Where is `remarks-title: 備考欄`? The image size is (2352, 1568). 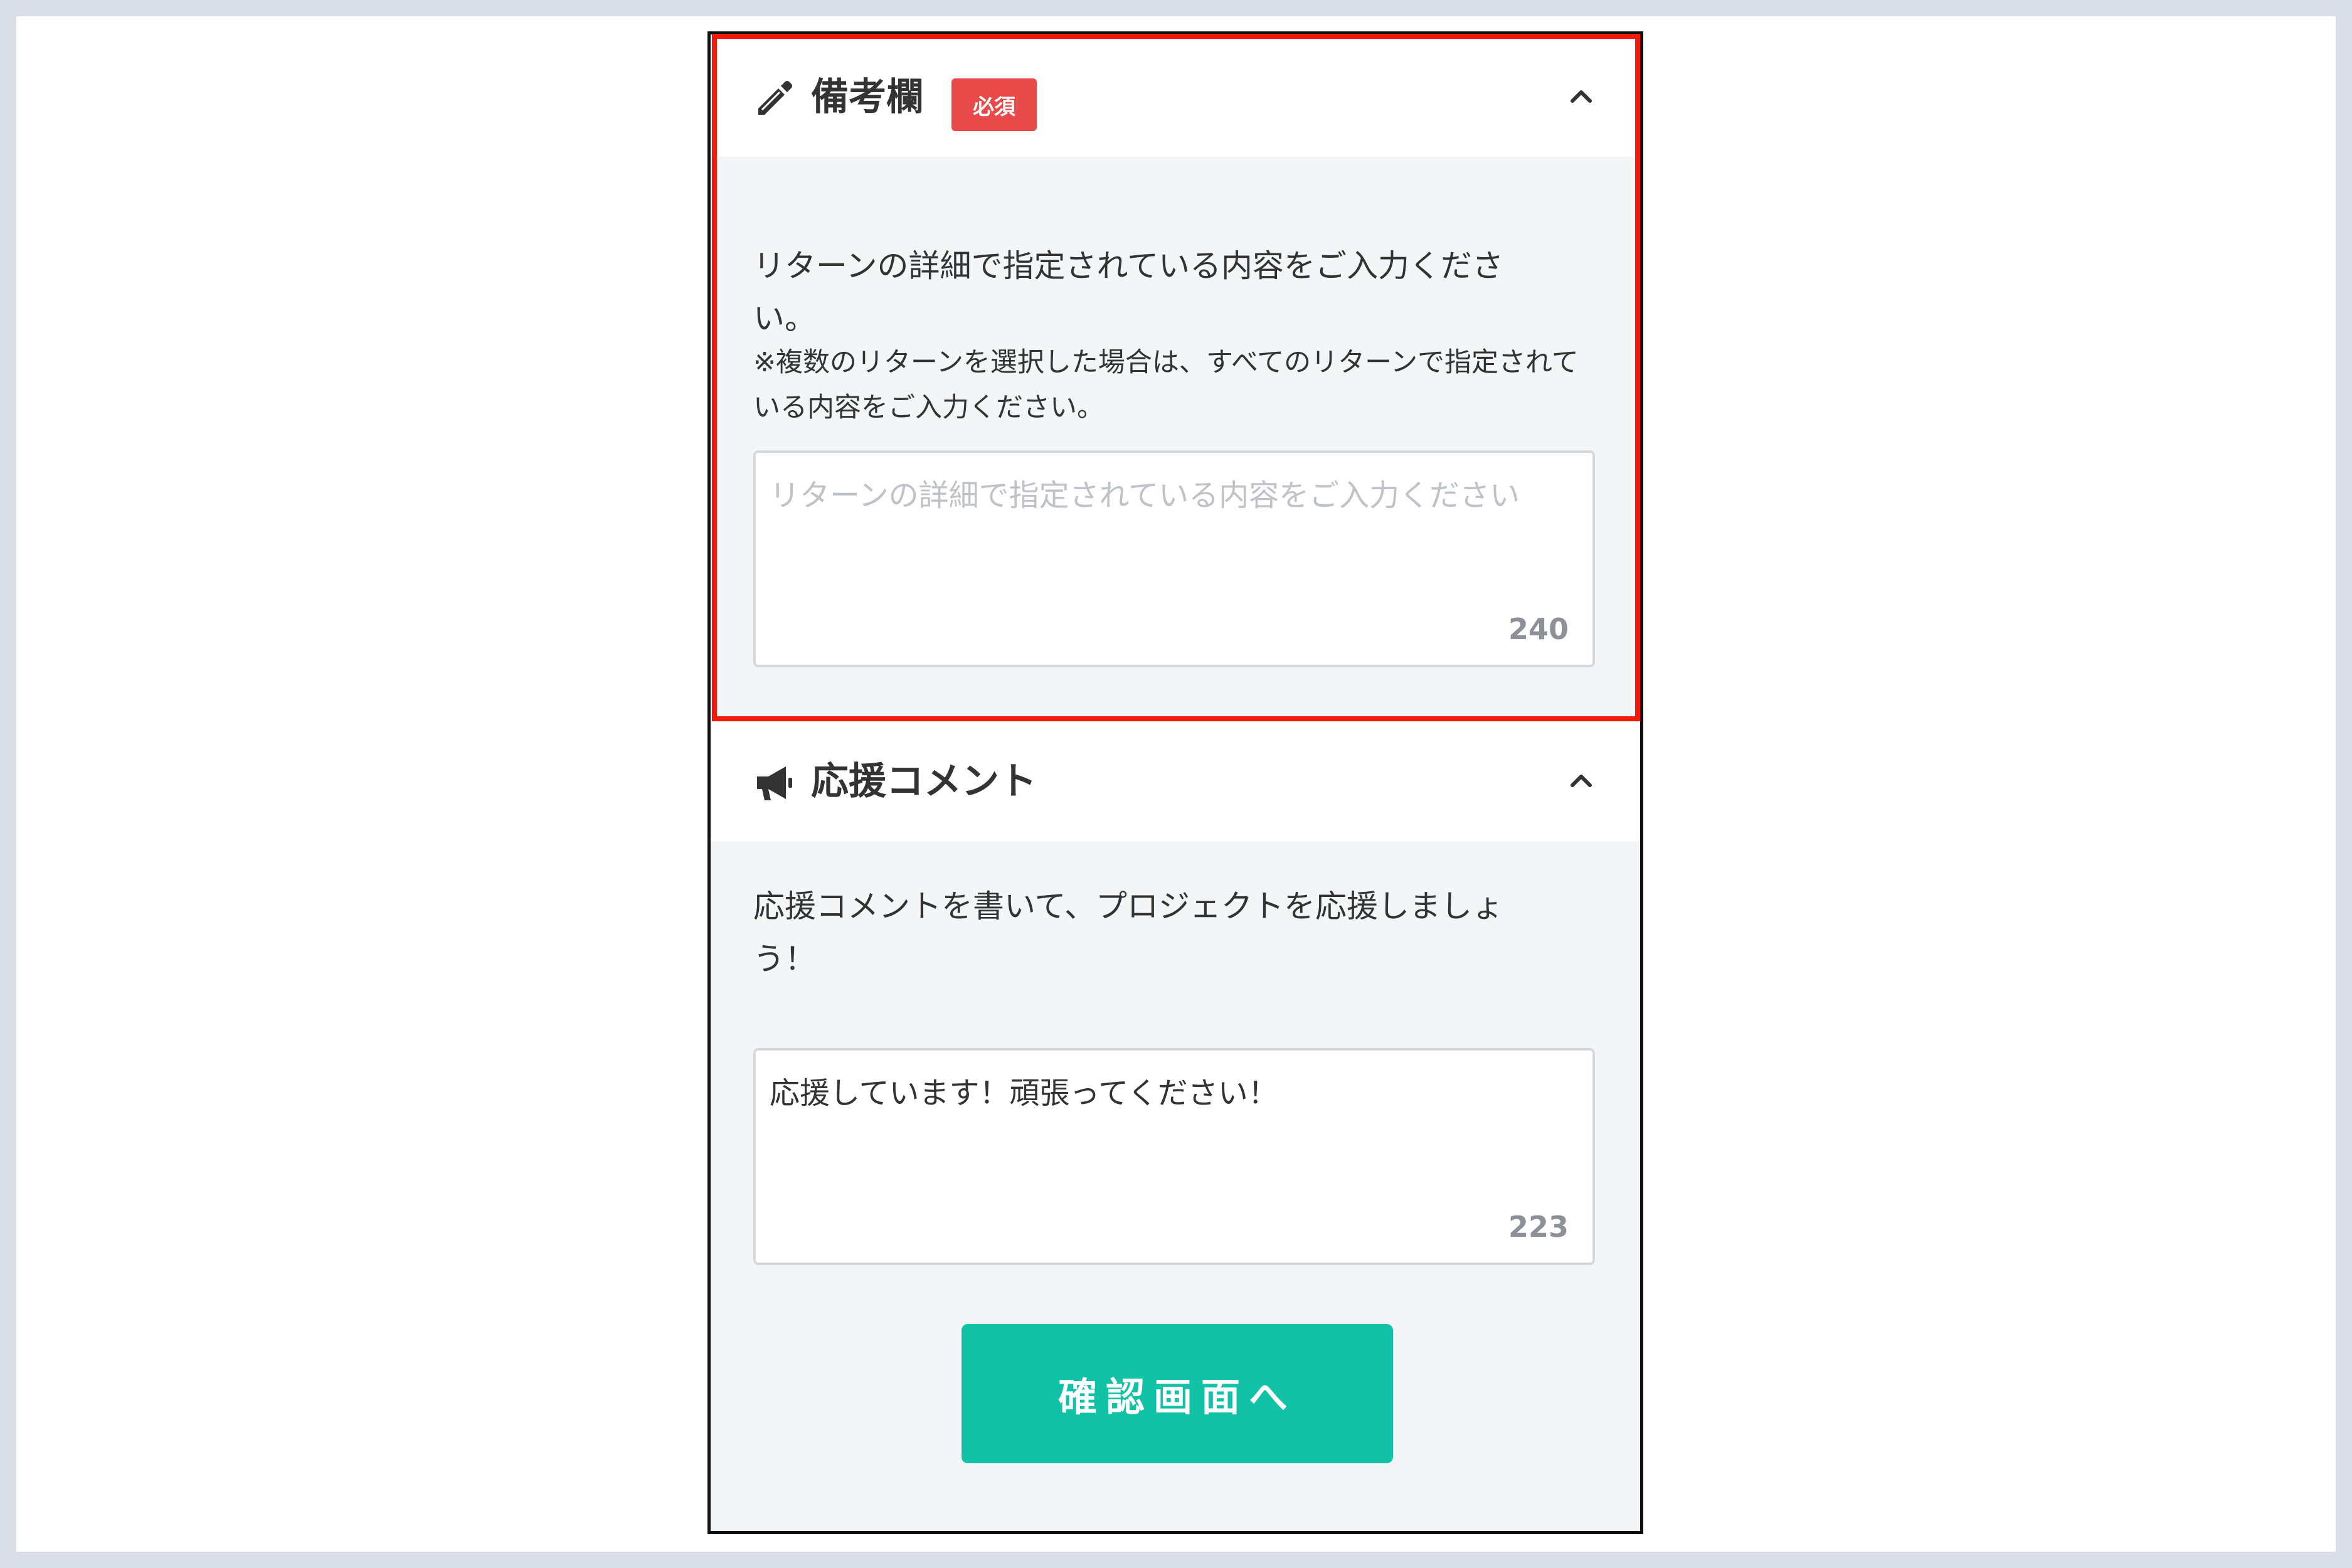
remarks-title: 備考欄 is located at coordinates (867, 97).